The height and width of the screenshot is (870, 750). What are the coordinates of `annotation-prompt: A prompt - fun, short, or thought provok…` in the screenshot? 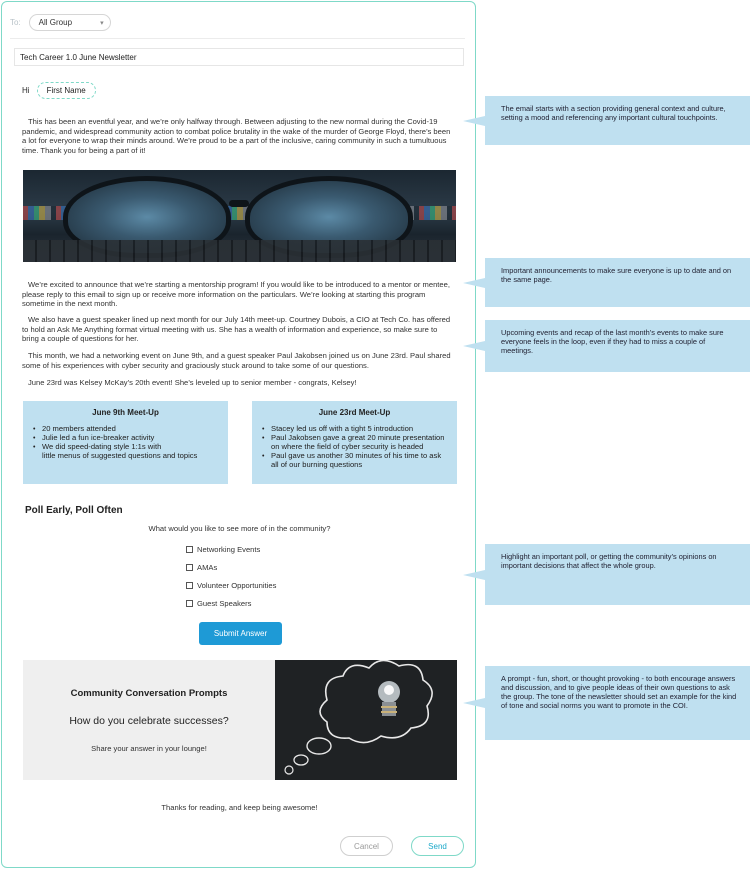 It's located at (617, 703).